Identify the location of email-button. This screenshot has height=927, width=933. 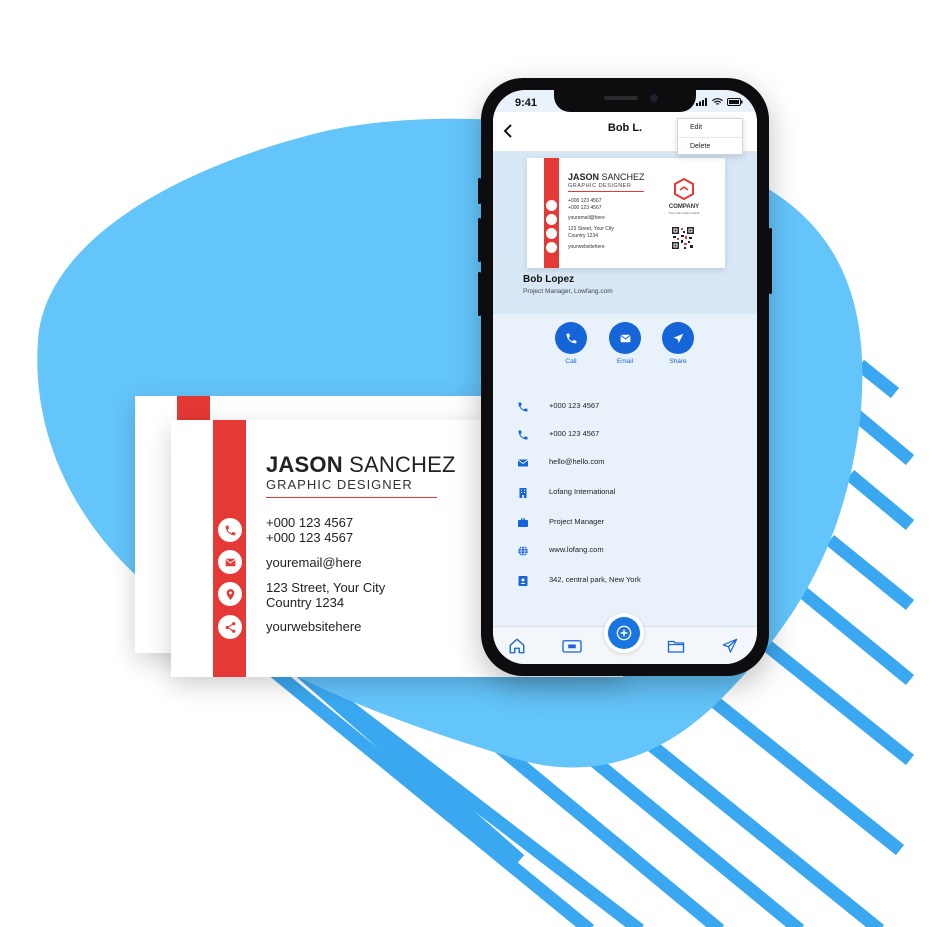
(625, 338).